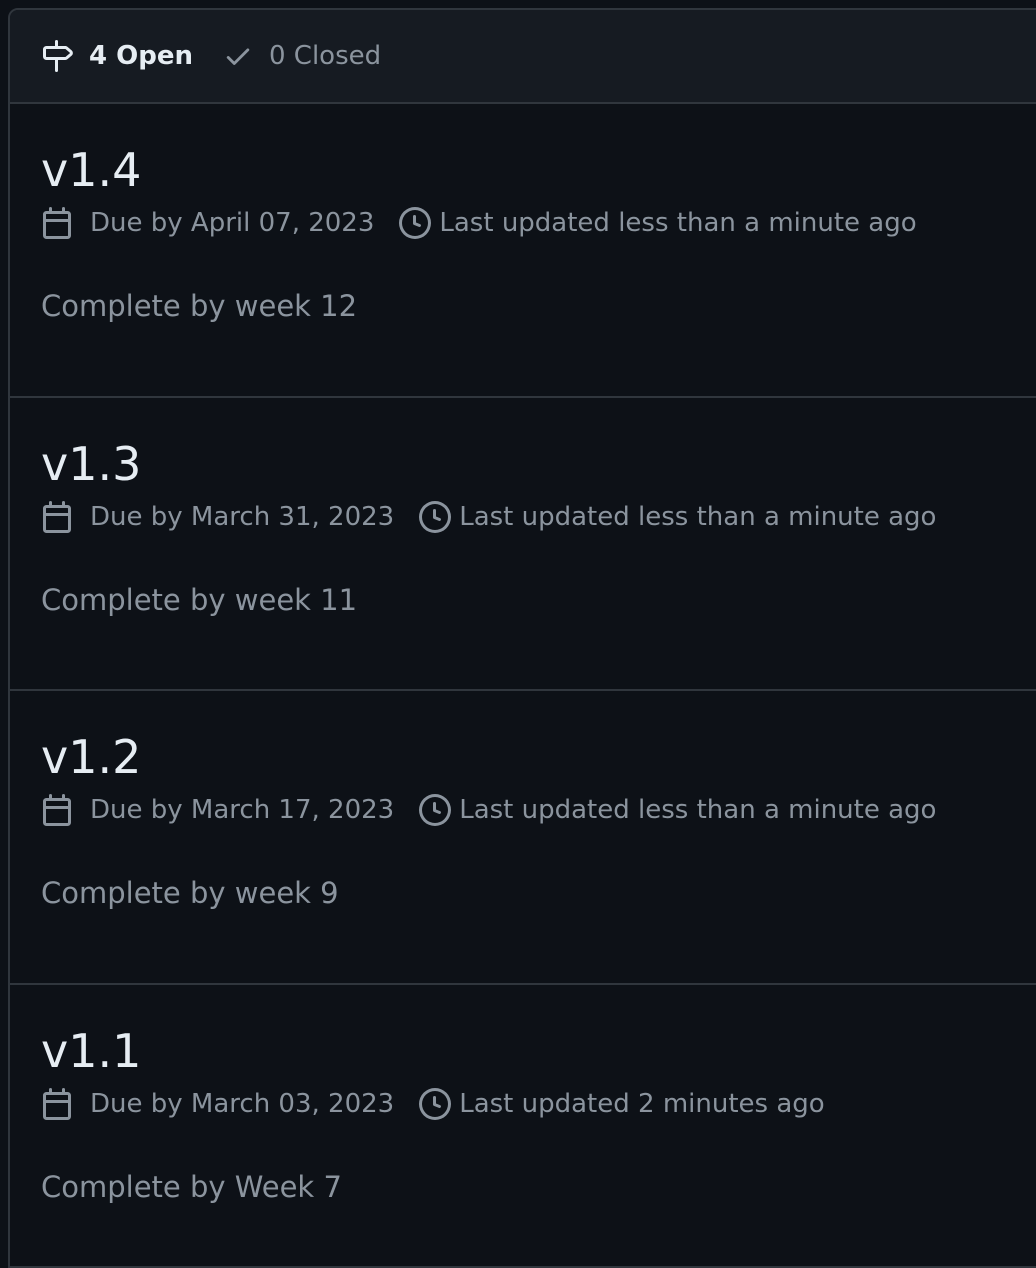 The height and width of the screenshot is (1268, 1036). Describe the element at coordinates (238, 56) in the screenshot. I see `check-icon` at that location.